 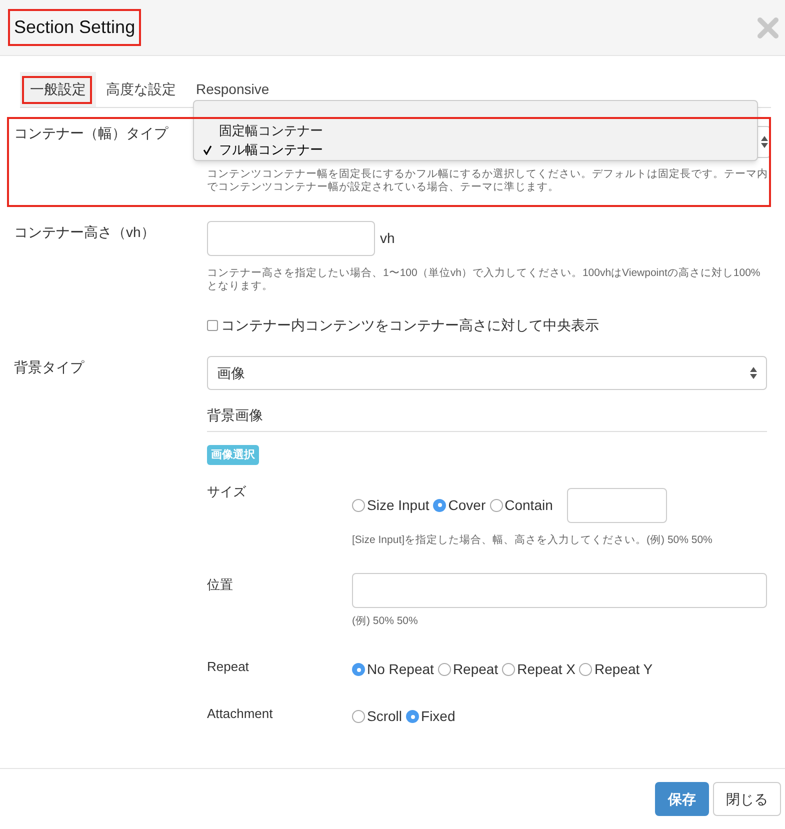 I want to click on radio-label: No Repeat, so click(x=400, y=670).